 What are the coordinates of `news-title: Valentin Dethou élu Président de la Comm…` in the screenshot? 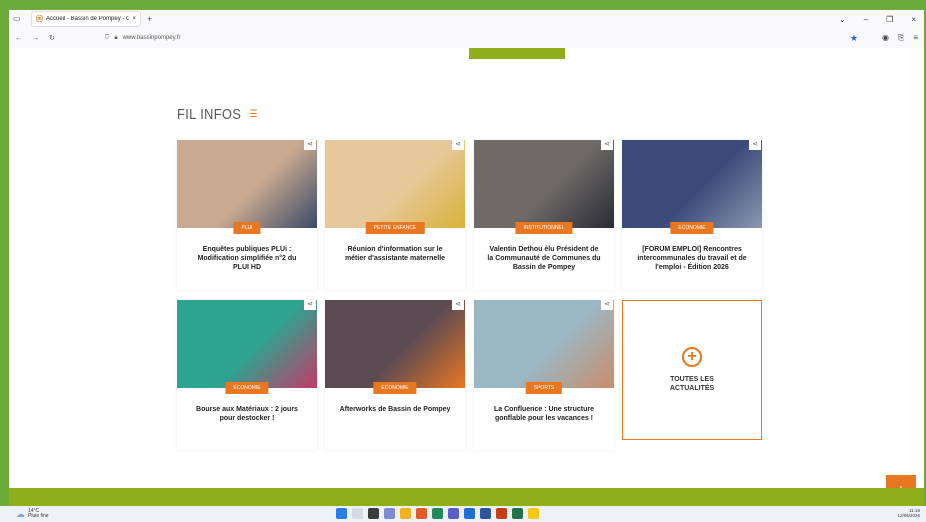 It's located at (544, 250).